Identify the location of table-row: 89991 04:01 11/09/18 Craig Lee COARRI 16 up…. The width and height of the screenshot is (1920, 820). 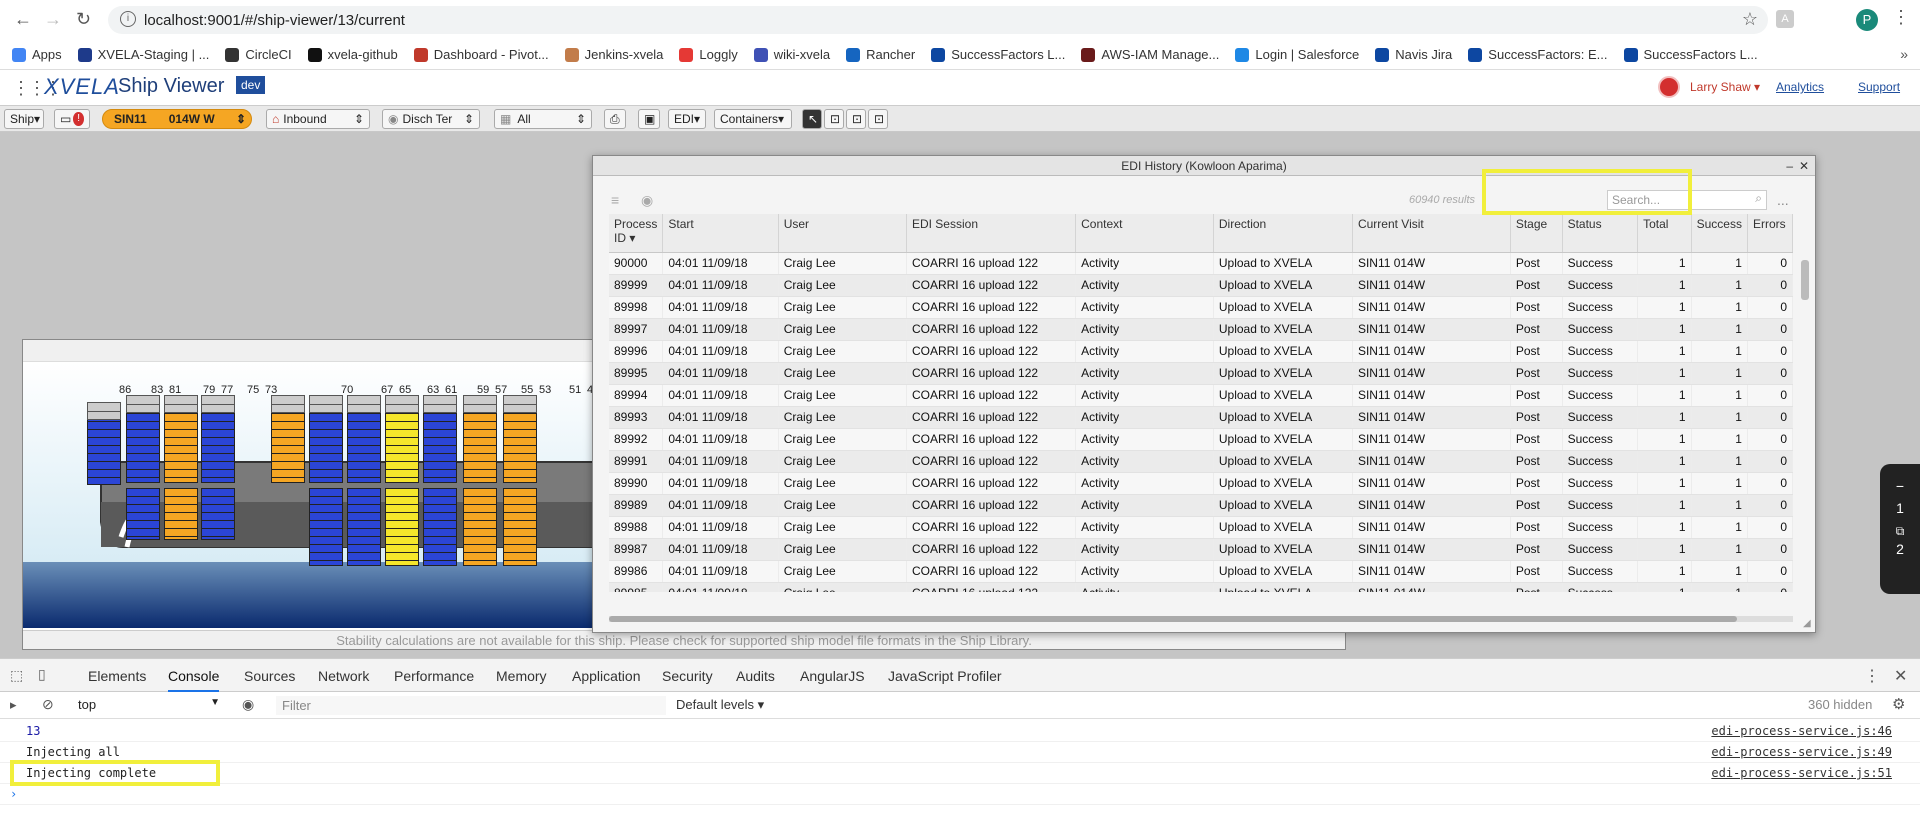
(1201, 461).